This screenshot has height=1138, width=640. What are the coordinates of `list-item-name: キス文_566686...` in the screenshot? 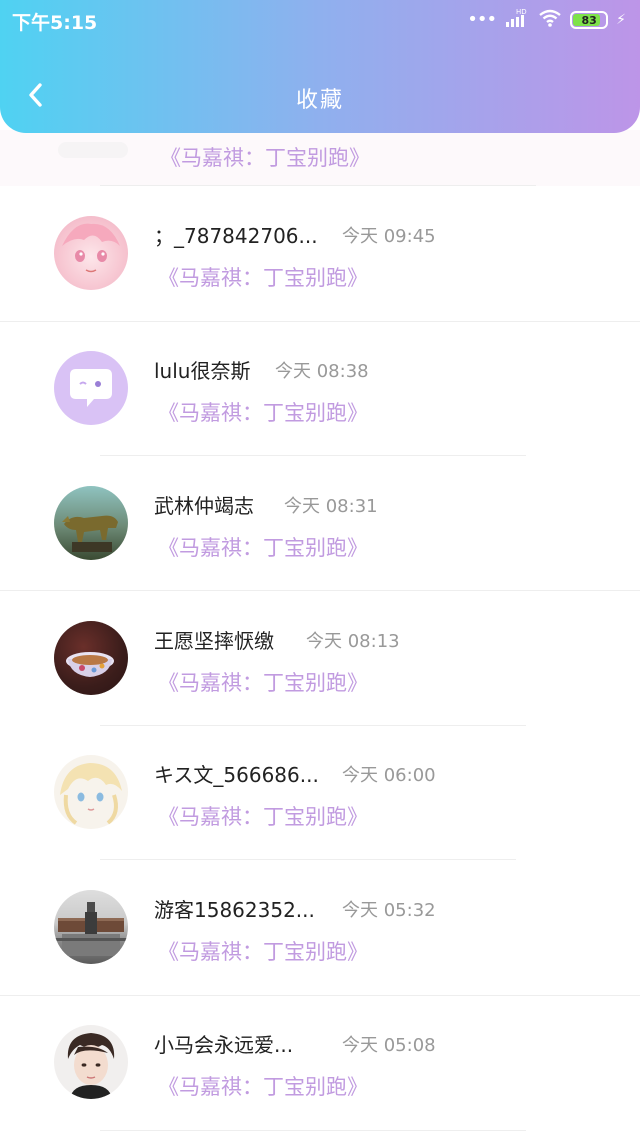 It's located at (236, 775).